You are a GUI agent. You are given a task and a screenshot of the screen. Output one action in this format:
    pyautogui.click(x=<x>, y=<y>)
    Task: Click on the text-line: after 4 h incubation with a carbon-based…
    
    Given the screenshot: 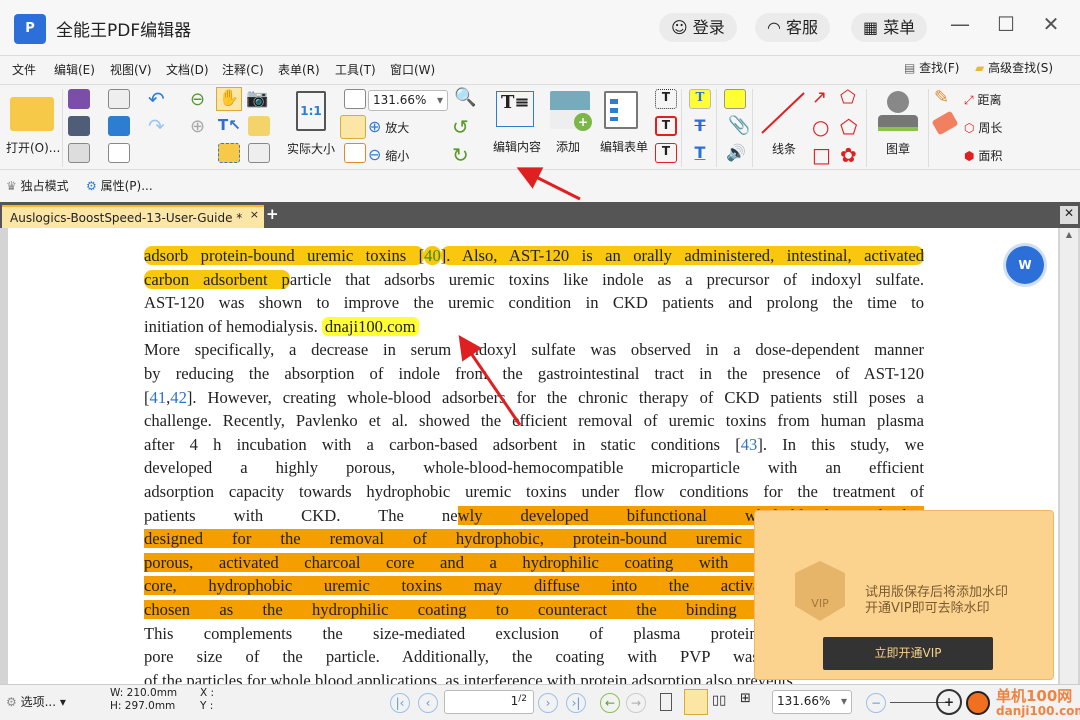 What is the action you would take?
    pyautogui.click(x=534, y=445)
    